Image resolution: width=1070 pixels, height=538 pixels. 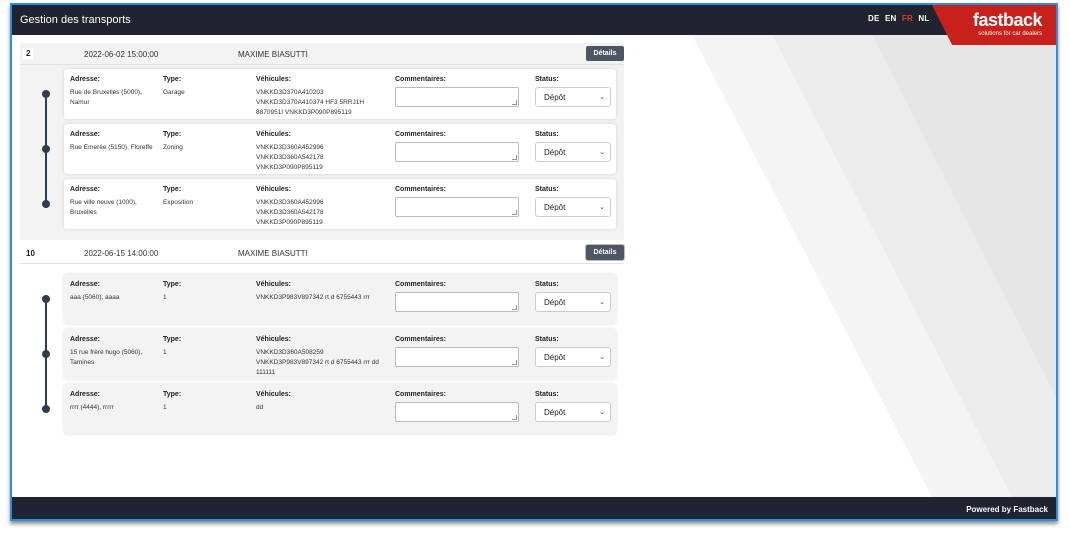 What do you see at coordinates (178, 202) in the screenshot?
I see `type-value: Exposition` at bounding box center [178, 202].